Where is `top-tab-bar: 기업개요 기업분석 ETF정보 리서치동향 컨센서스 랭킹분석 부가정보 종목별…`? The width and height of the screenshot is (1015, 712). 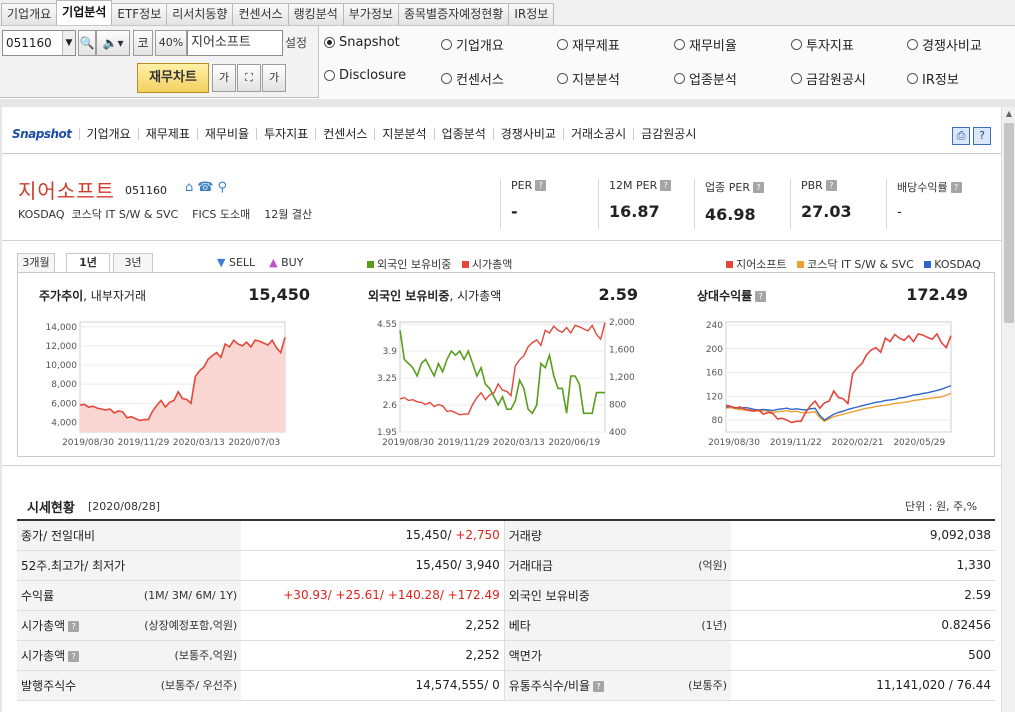 top-tab-bar: 기업개요 기업분석 ETF정보 리서치동향 컨센서스 랭킹분석 부가정보 종목별… is located at coordinates (507, 13).